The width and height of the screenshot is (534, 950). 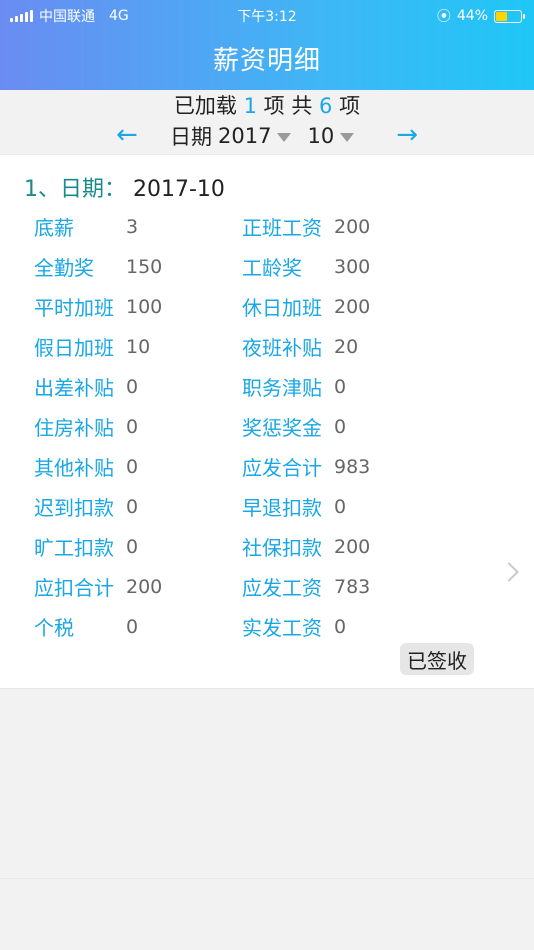 I want to click on salary-row: 住房补贴 0 奖惩奖金 0, so click(x=264, y=427).